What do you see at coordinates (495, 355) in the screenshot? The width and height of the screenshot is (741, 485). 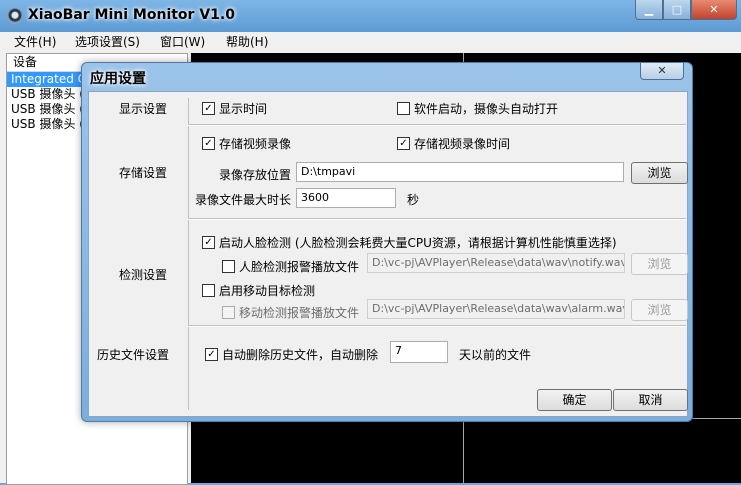 I see `delete-days-suffix-label: 天以前的文件` at bounding box center [495, 355].